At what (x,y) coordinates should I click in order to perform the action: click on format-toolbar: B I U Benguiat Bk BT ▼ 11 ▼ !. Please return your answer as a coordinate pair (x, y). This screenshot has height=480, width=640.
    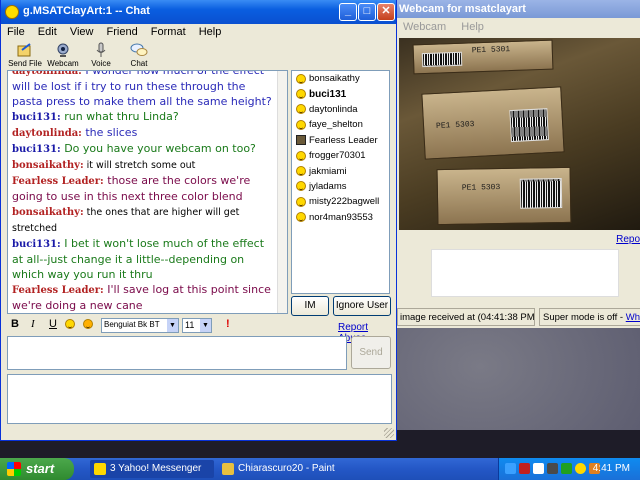
    Looking at the image, I should click on (198, 325).